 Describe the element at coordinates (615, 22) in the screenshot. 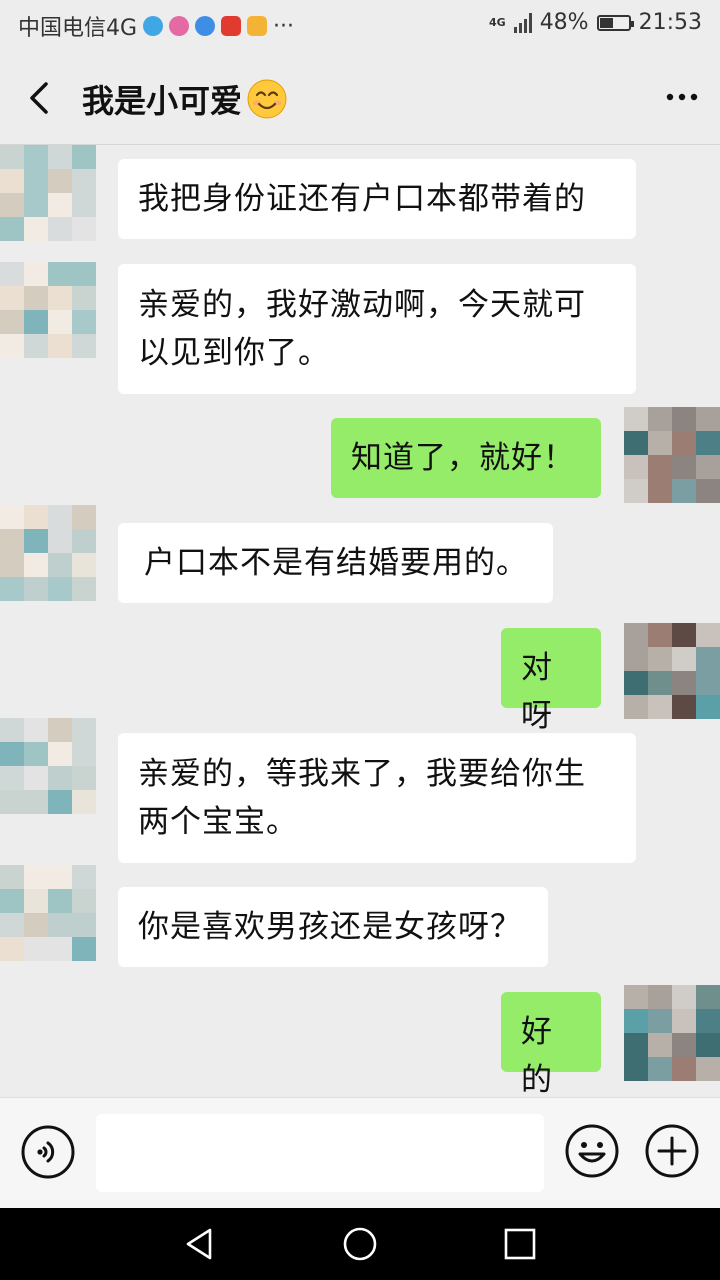

I see `battery-icon` at that location.